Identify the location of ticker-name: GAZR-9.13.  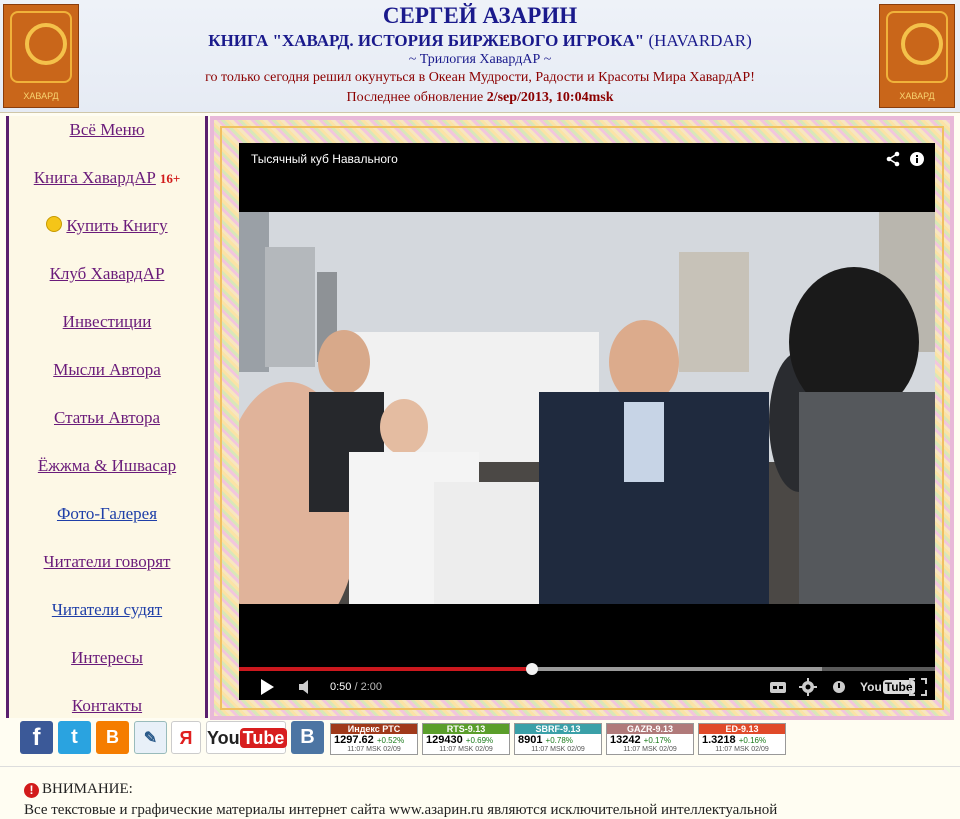
(650, 729).